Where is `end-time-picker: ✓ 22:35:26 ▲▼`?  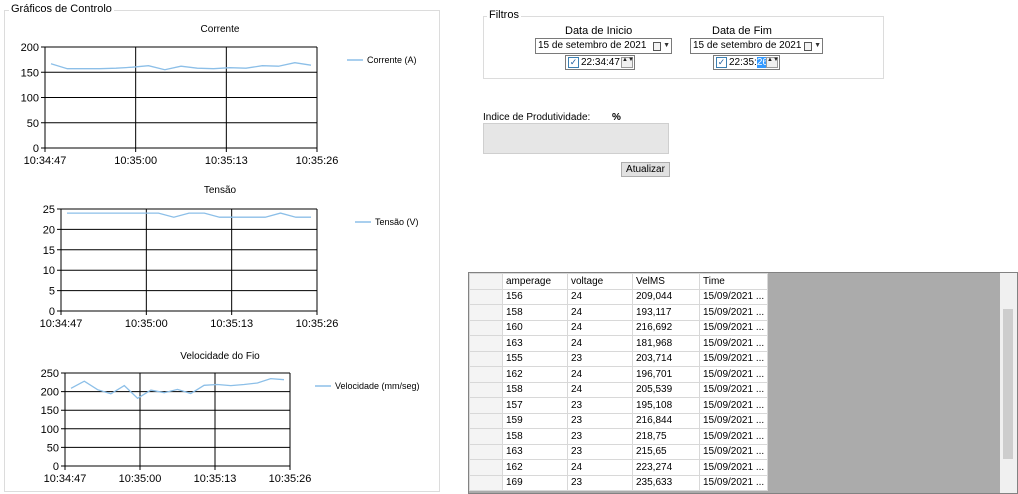 end-time-picker: ✓ 22:35:26 ▲▼ is located at coordinates (746, 62).